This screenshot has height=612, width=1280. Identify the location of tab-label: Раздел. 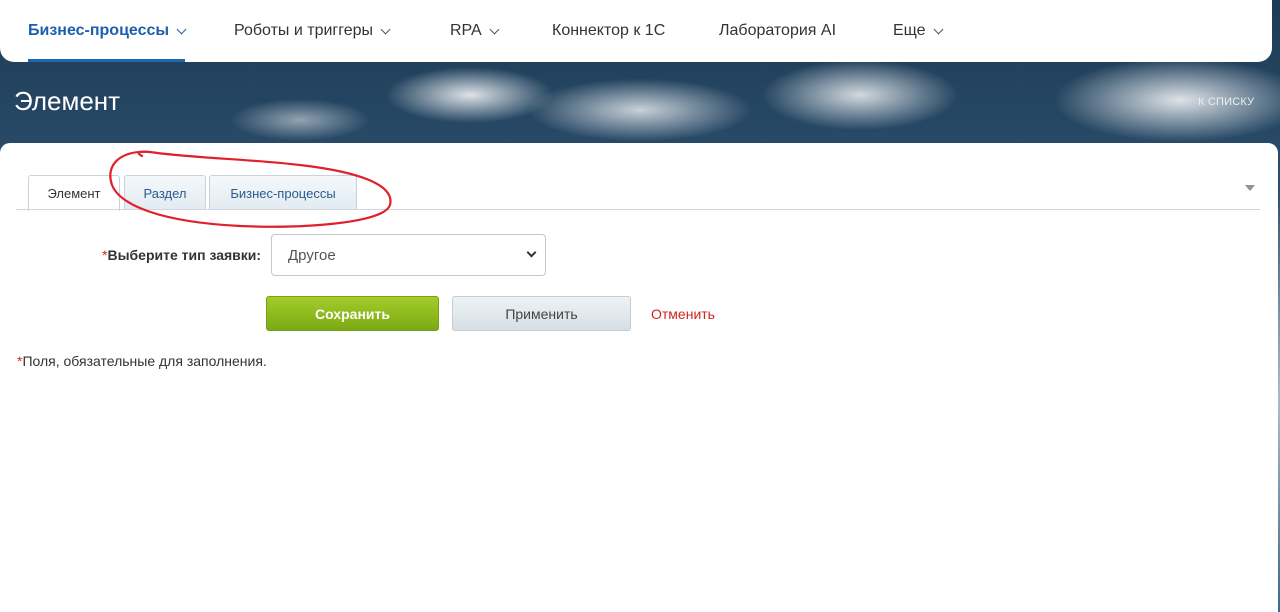
(165, 193).